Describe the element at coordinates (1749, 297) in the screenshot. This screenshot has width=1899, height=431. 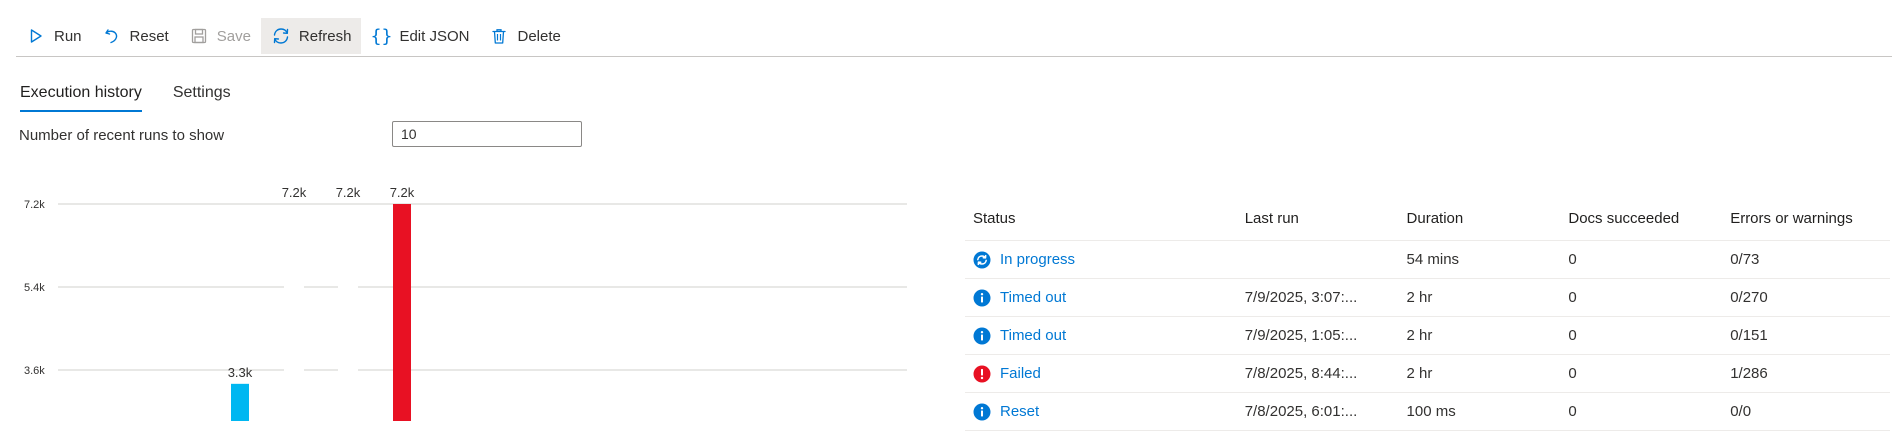
I see `errors-cell: 0/270` at that location.